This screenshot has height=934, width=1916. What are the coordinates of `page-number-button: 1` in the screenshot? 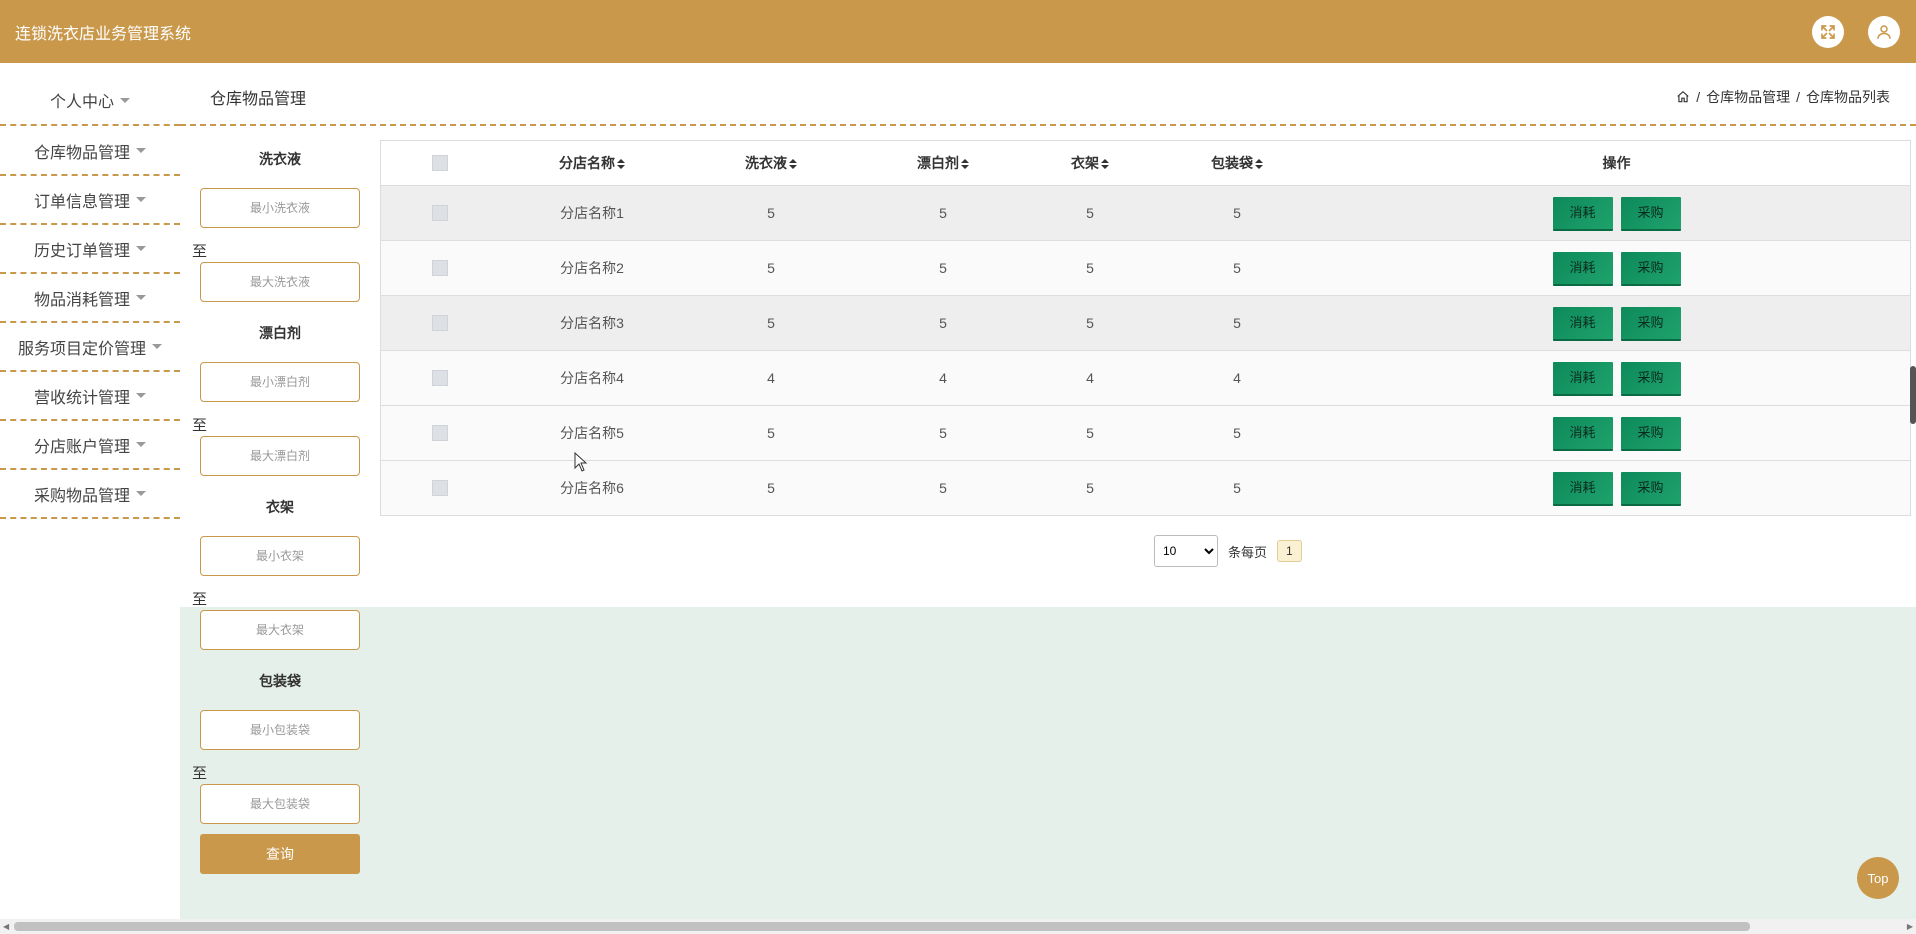 It's located at (1289, 551).